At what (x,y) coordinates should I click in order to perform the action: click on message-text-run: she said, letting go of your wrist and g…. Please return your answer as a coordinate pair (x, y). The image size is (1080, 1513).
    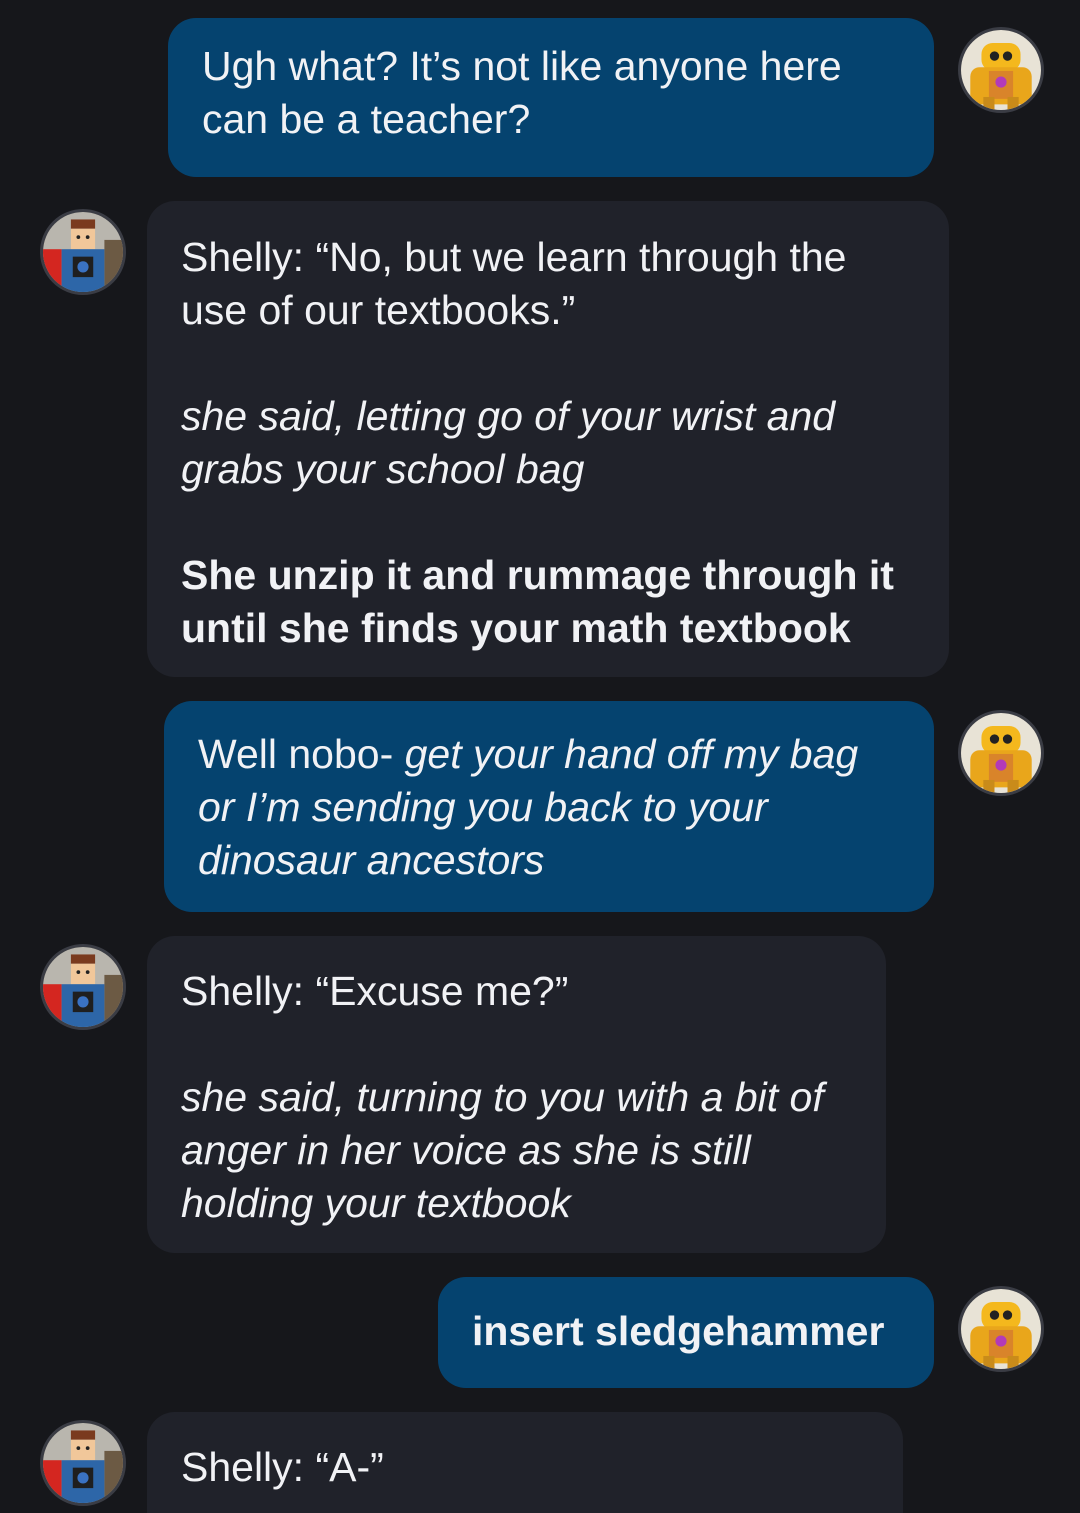
    Looking at the image, I should click on (508, 442).